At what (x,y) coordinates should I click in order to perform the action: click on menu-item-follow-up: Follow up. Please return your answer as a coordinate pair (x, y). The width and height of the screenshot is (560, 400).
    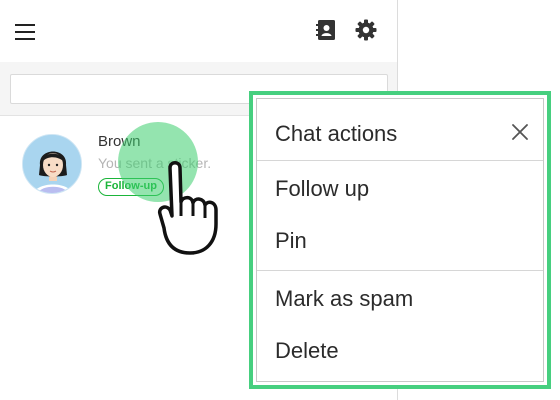
    Looking at the image, I should click on (400, 188).